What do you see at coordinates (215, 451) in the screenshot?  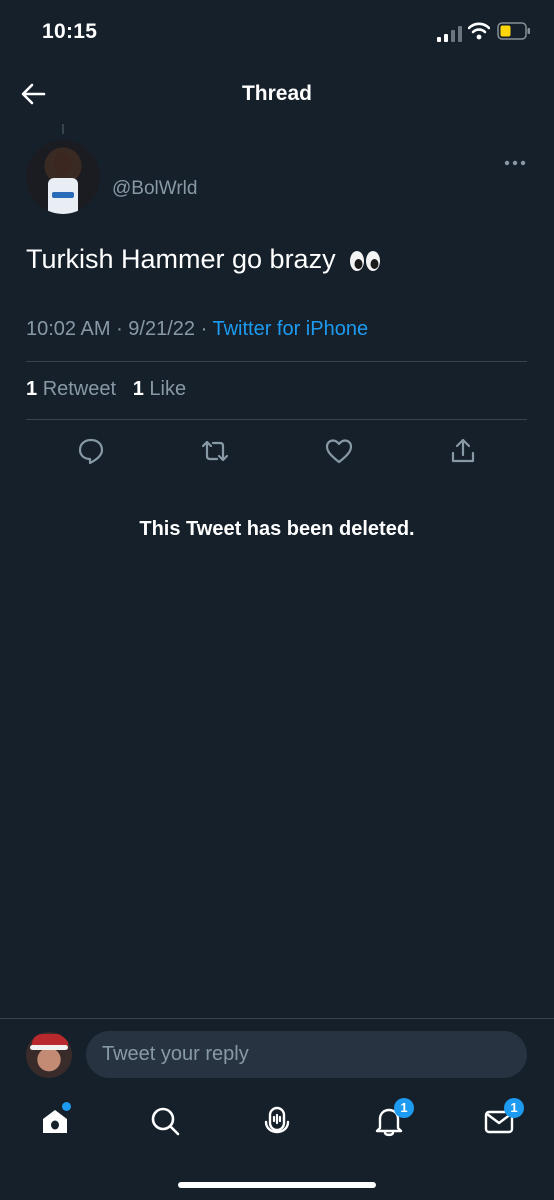 I see `retweet-icon` at bounding box center [215, 451].